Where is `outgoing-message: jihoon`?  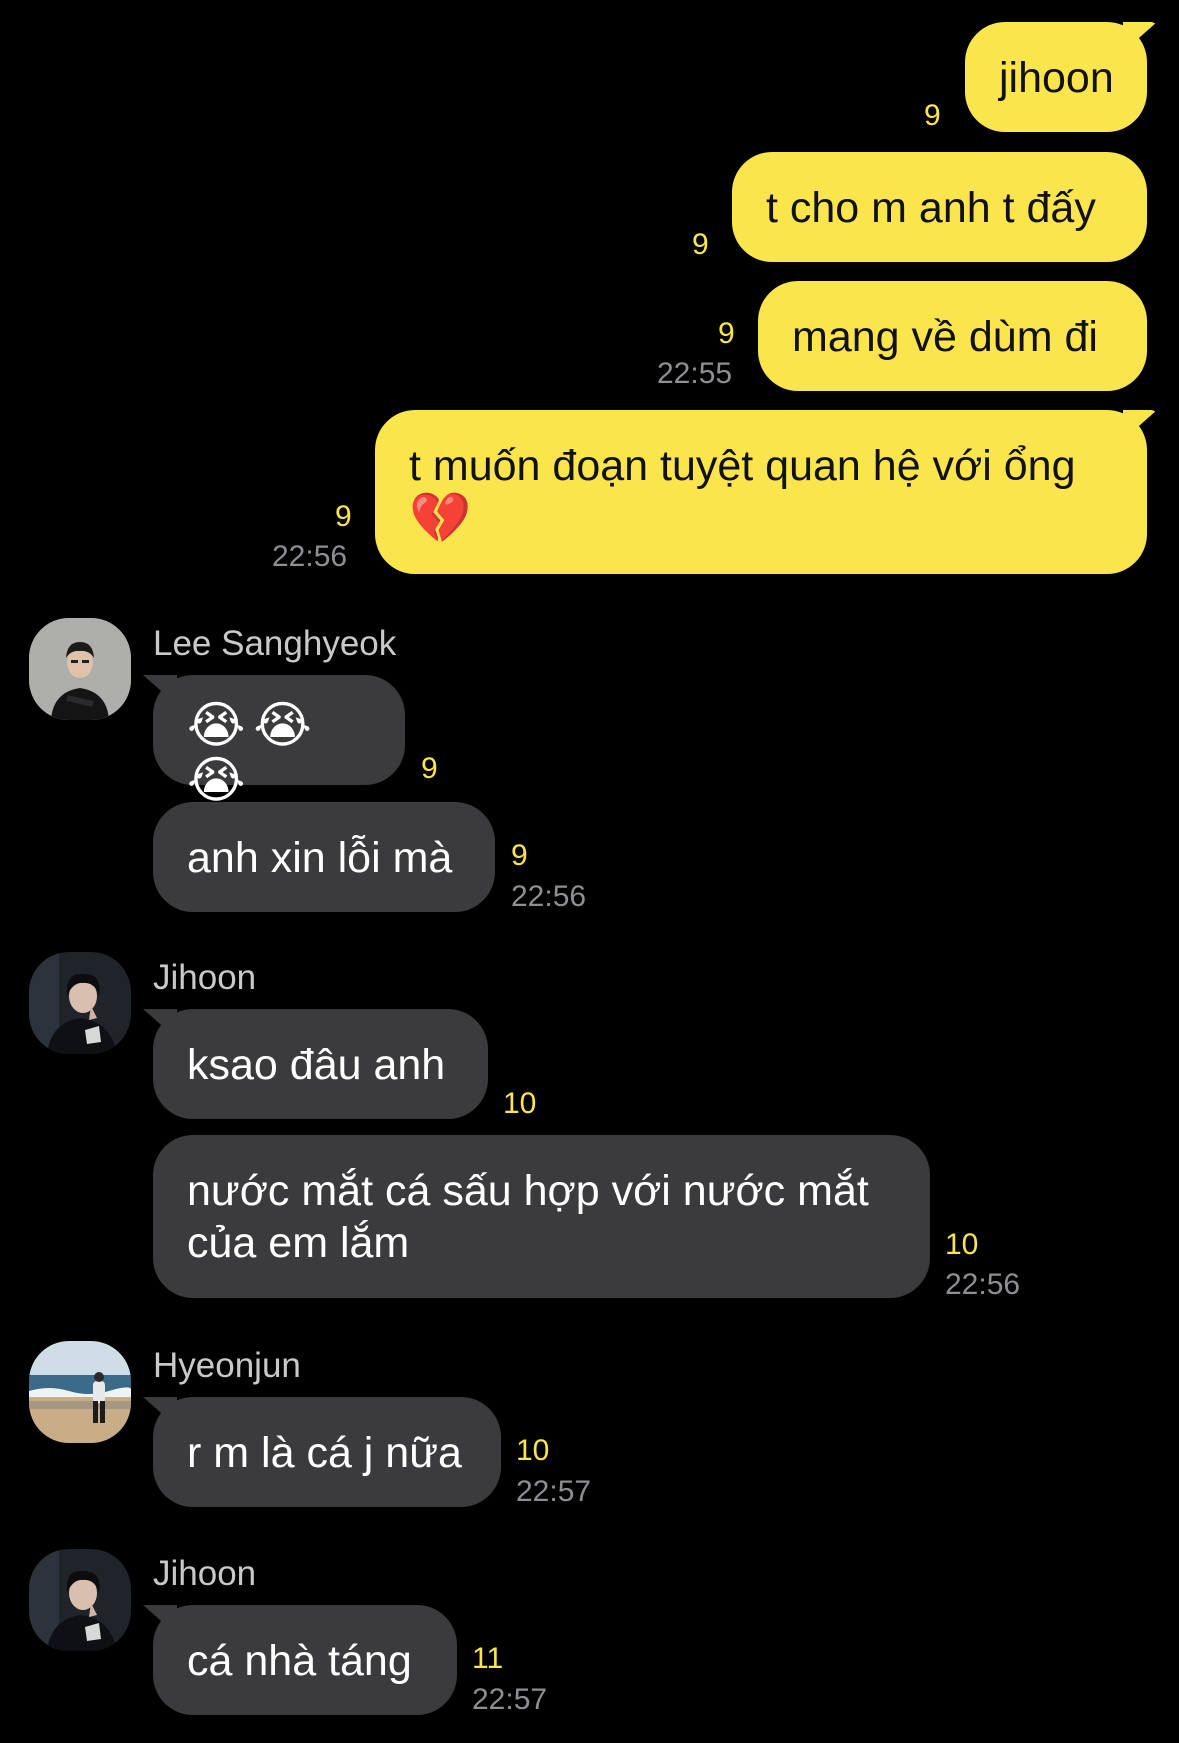
outgoing-message: jihoon is located at coordinates (1061, 77).